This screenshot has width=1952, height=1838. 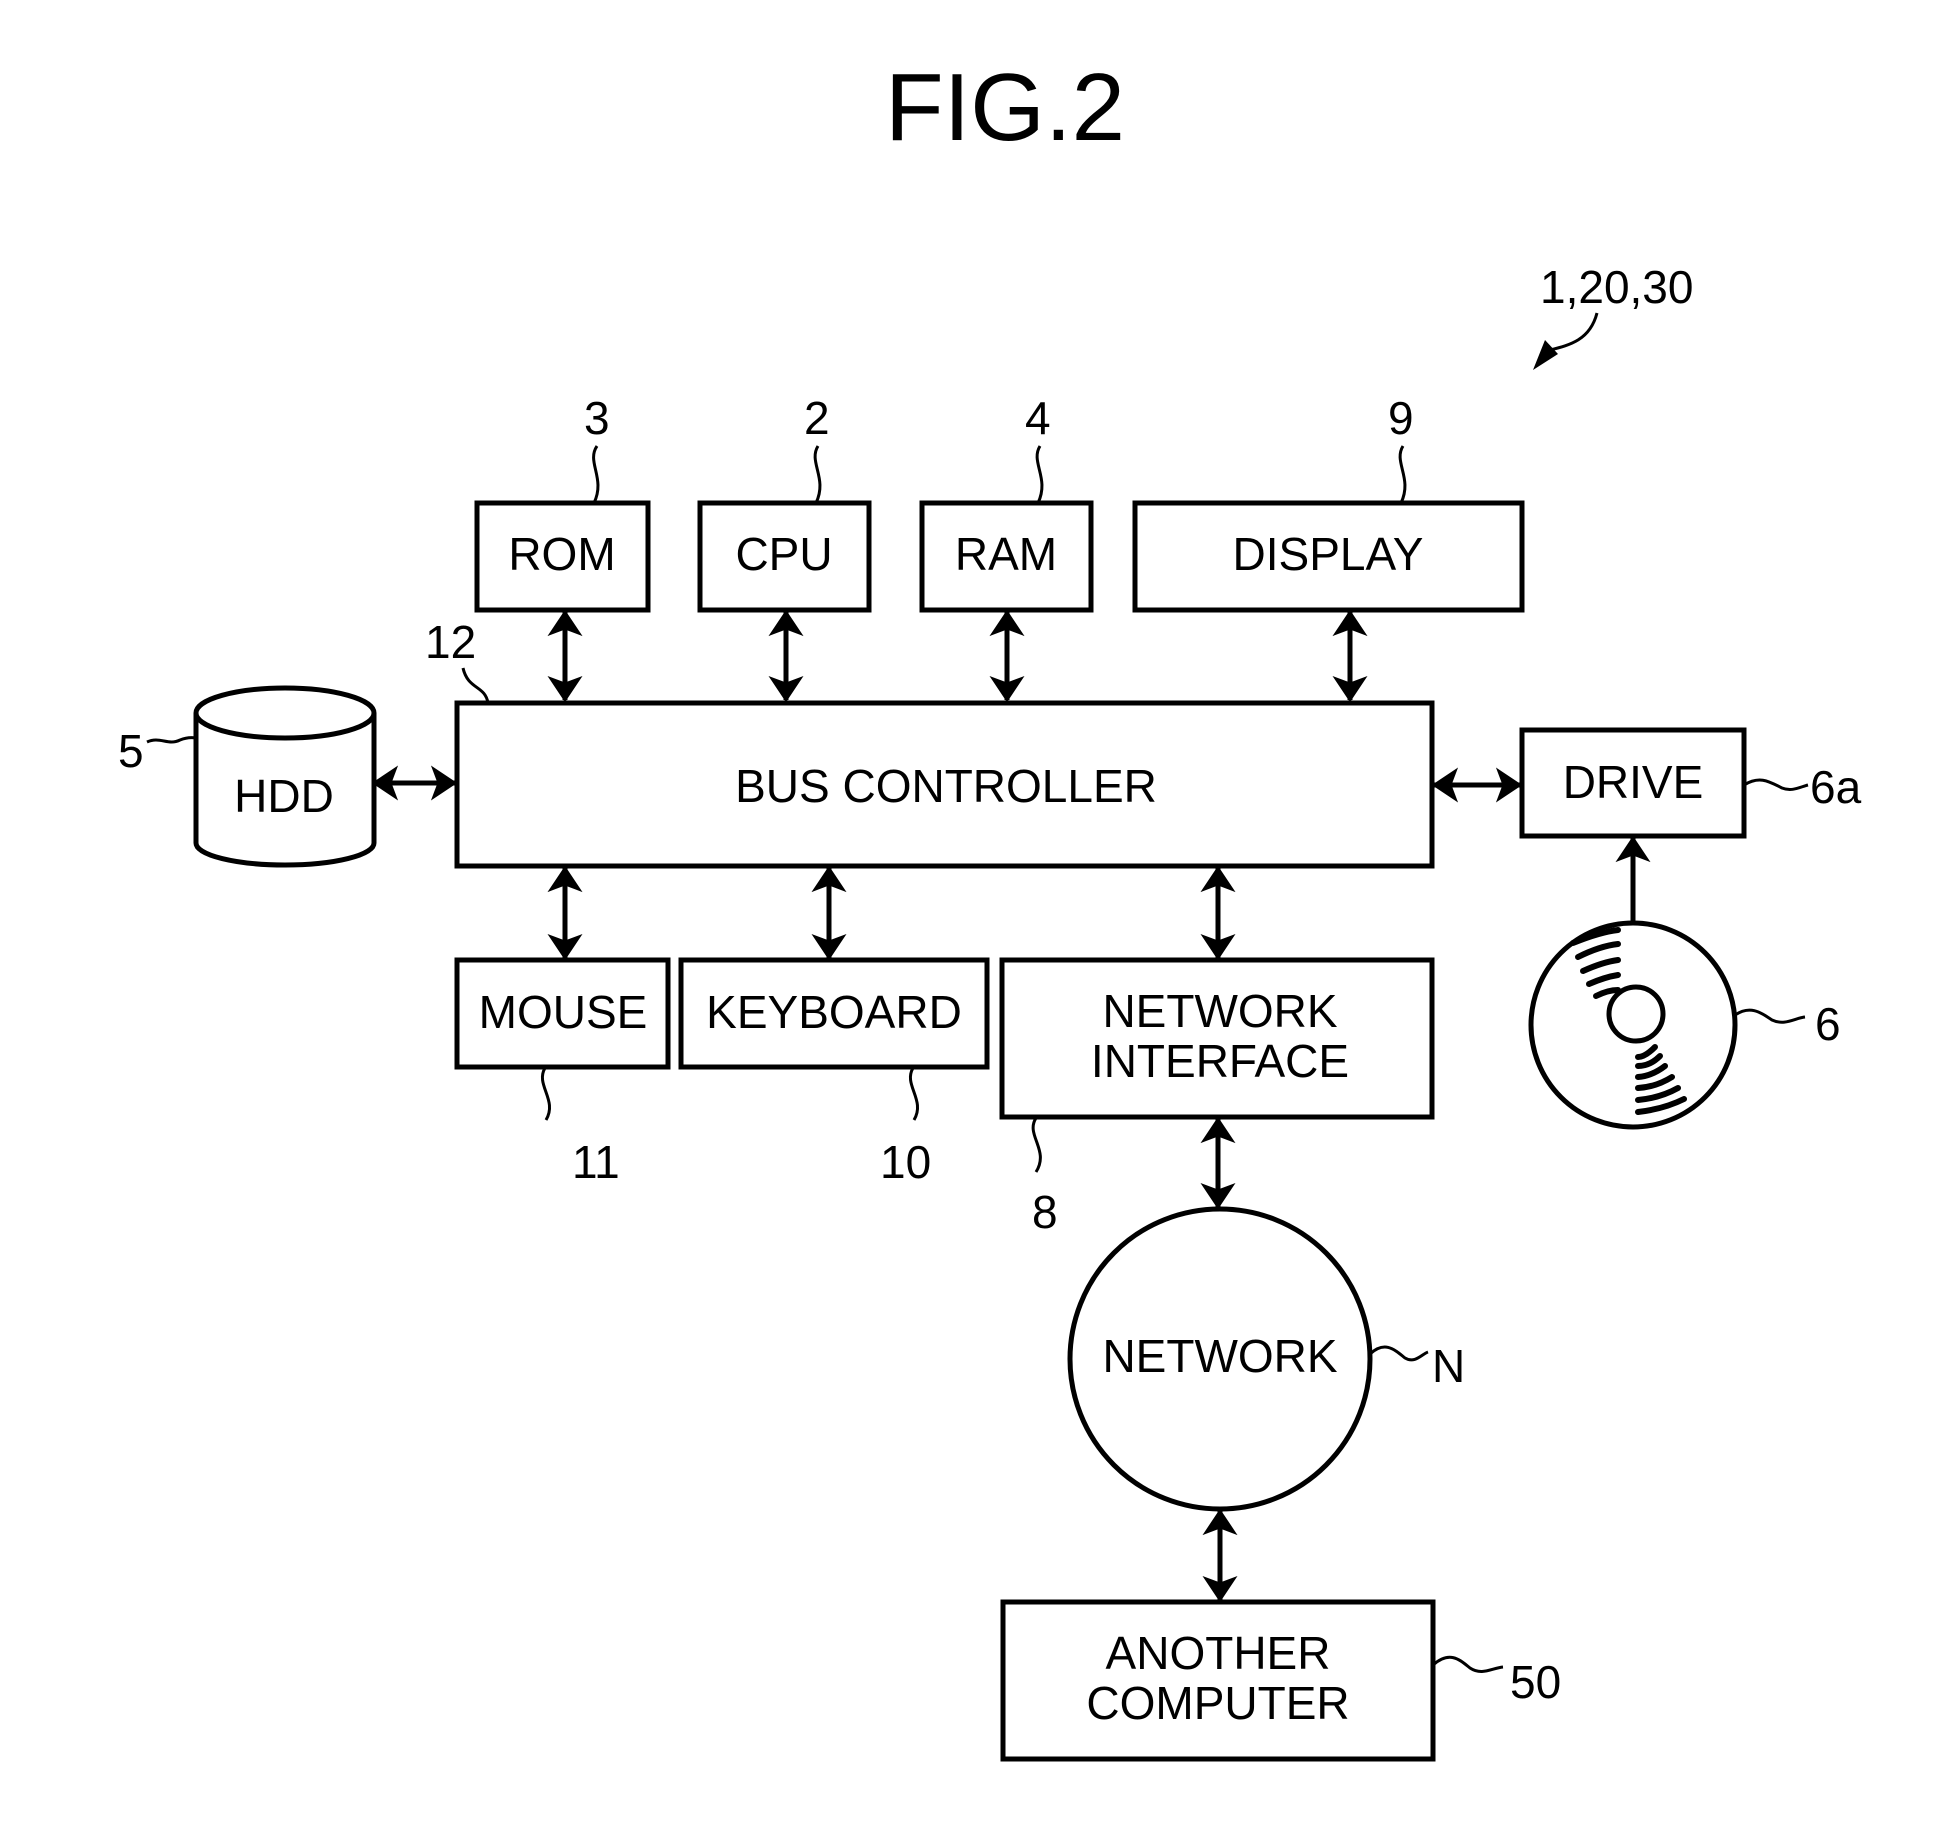 What do you see at coordinates (1218, 1653) in the screenshot?
I see `another-computer-label-line1: ANOTHER` at bounding box center [1218, 1653].